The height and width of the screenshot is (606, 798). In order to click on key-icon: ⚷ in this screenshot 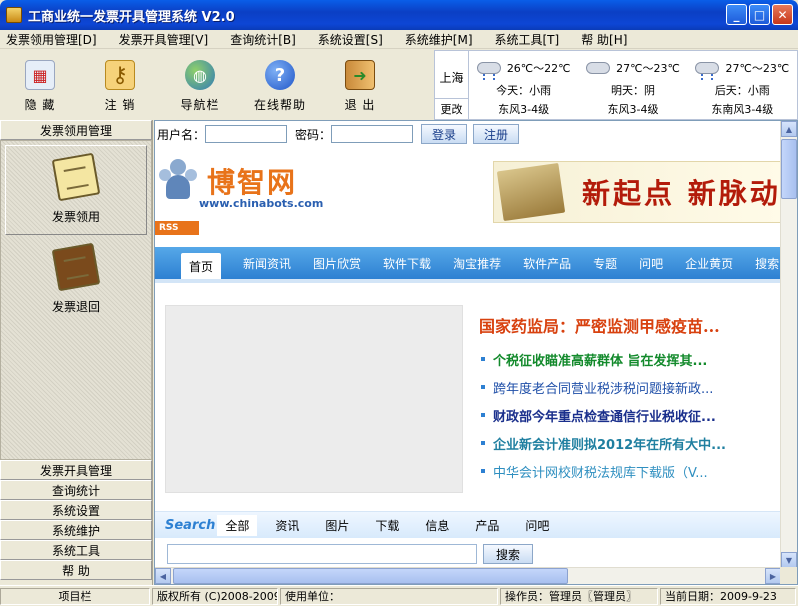, I will do `click(120, 75)`.